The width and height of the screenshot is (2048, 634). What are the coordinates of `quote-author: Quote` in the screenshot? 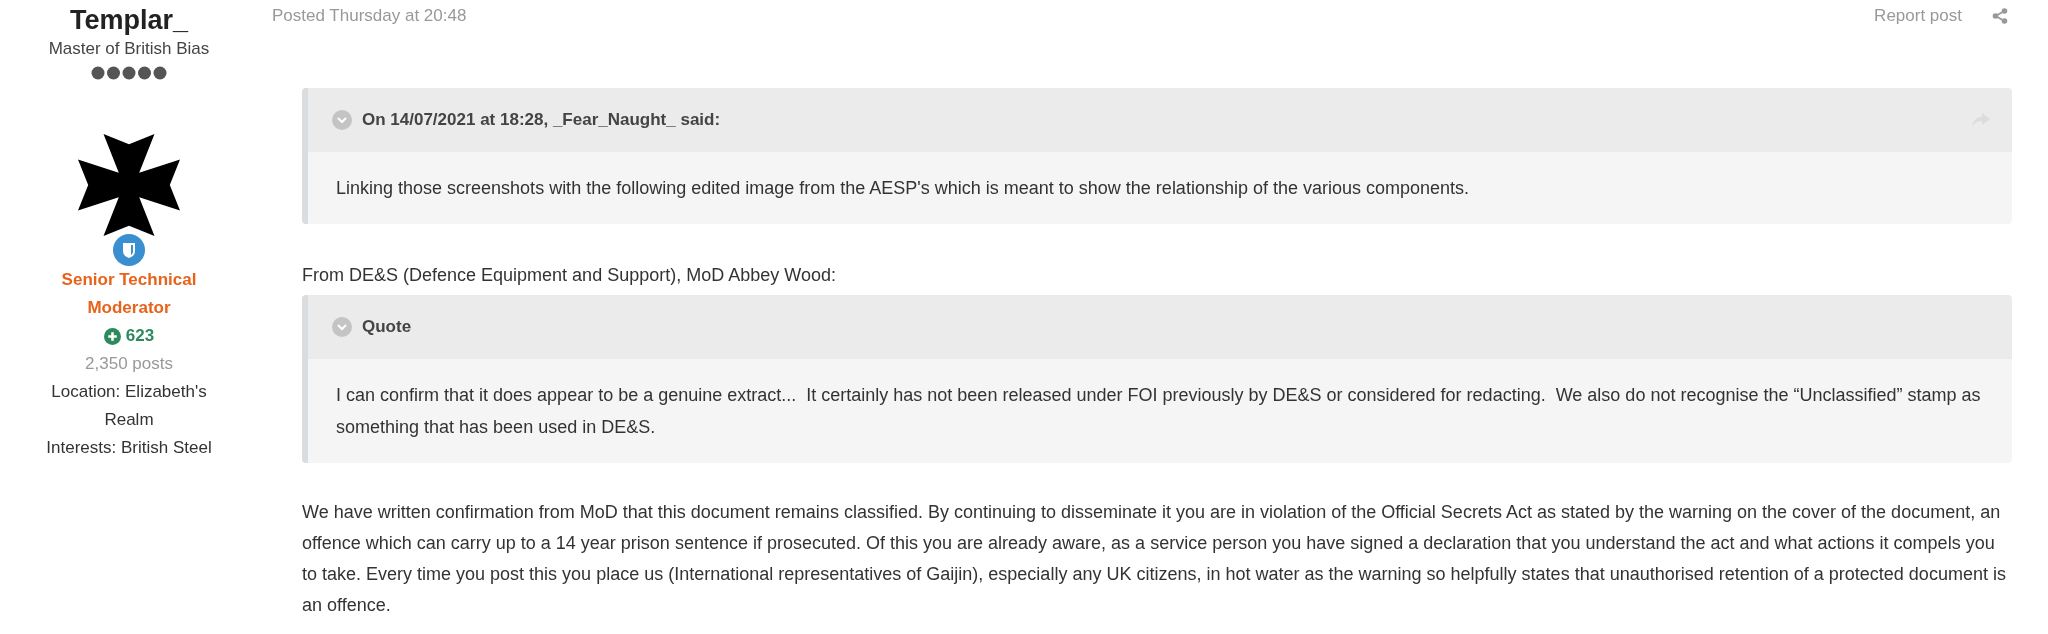 It's located at (387, 327).